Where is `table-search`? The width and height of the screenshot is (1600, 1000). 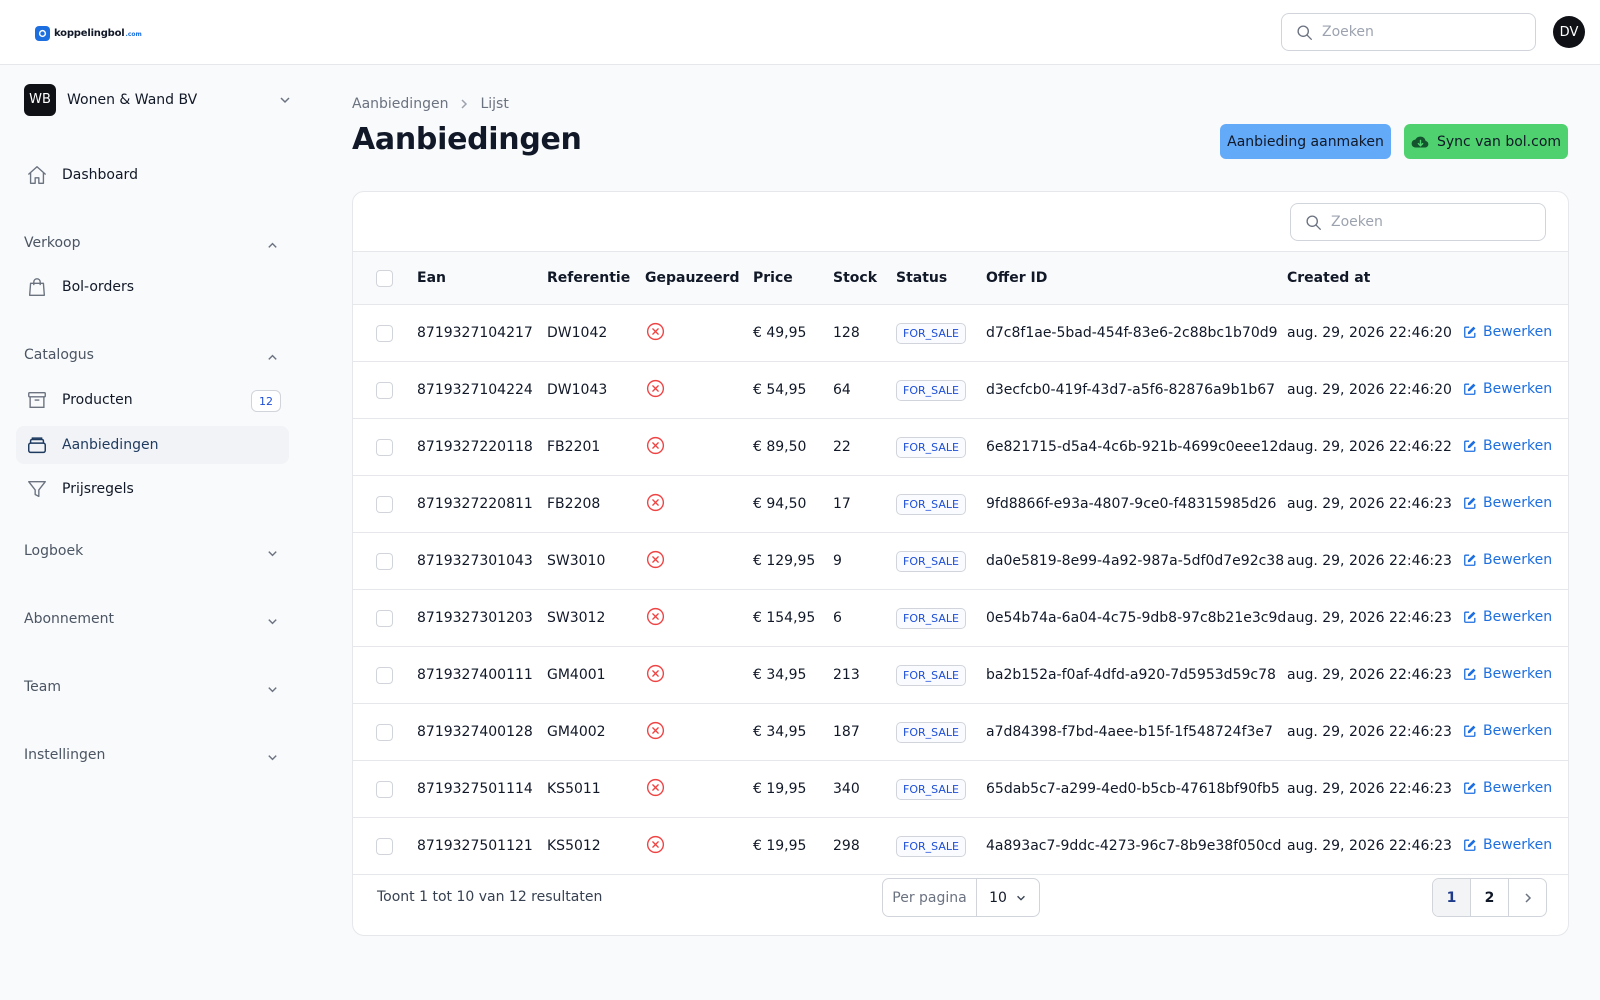
table-search is located at coordinates (1418, 222).